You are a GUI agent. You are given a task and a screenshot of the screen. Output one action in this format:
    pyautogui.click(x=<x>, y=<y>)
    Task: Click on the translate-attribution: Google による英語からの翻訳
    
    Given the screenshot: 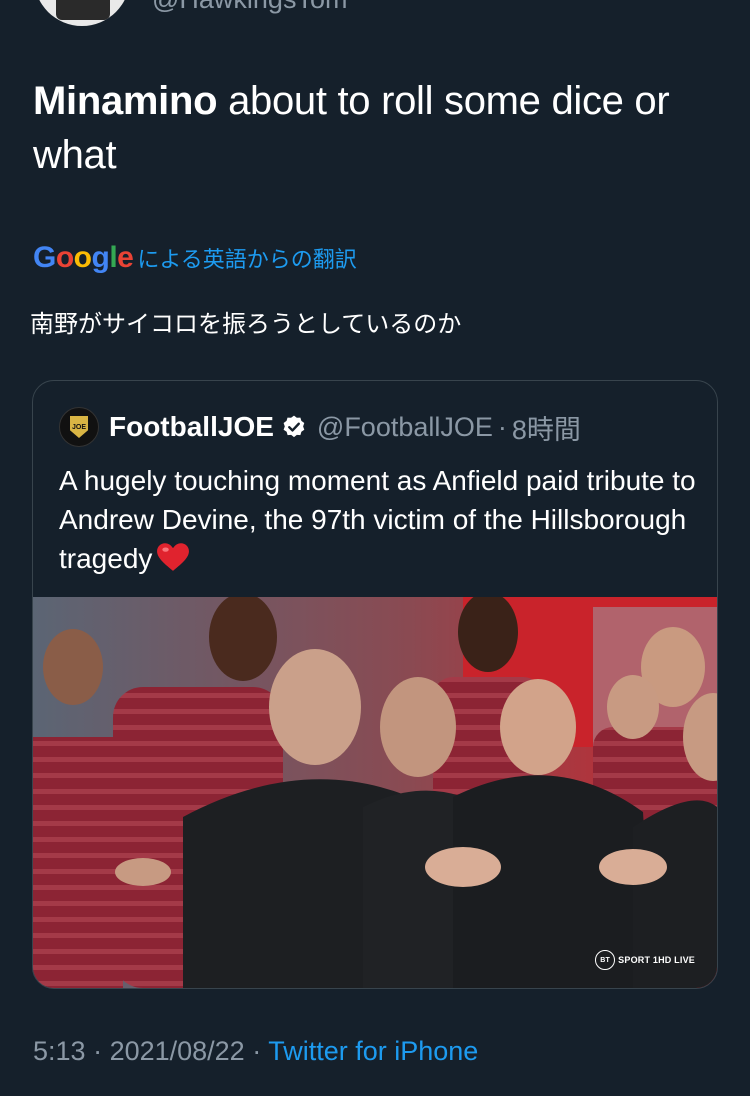 What is the action you would take?
    pyautogui.click(x=195, y=258)
    